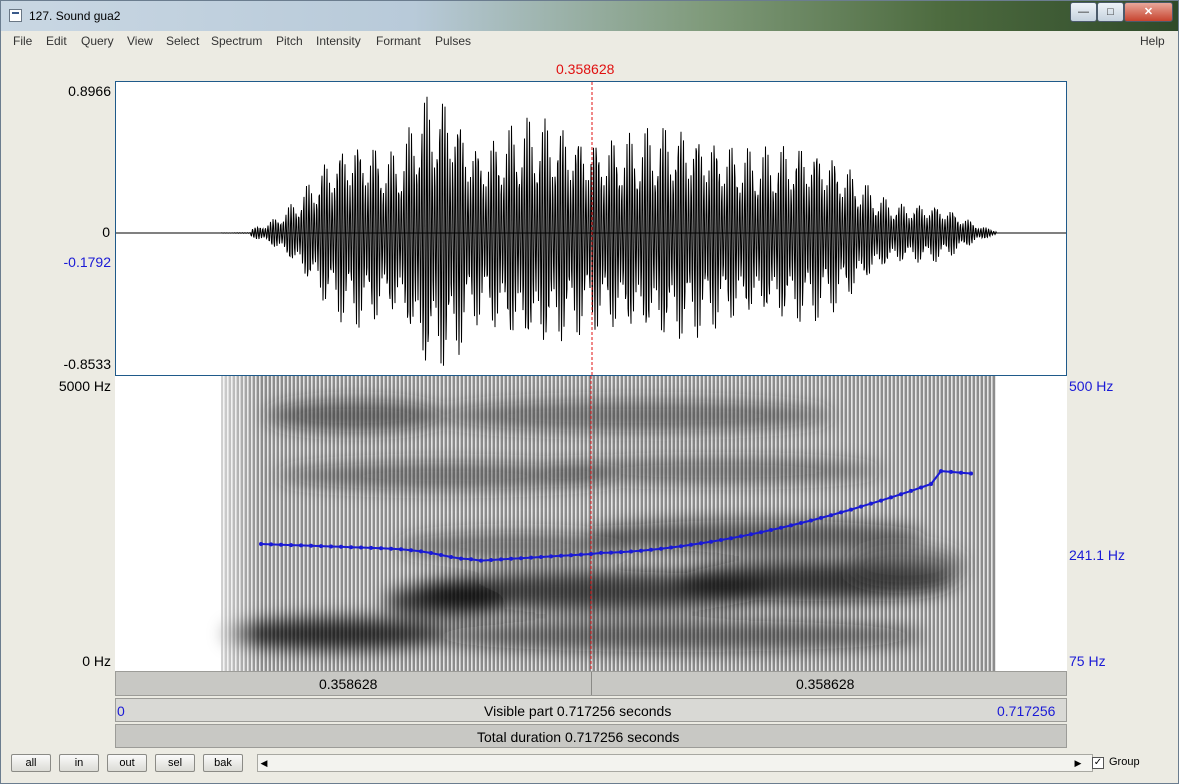 The height and width of the screenshot is (784, 1179). I want to click on scroll-left-arrow-icon: ◀, so click(264, 763).